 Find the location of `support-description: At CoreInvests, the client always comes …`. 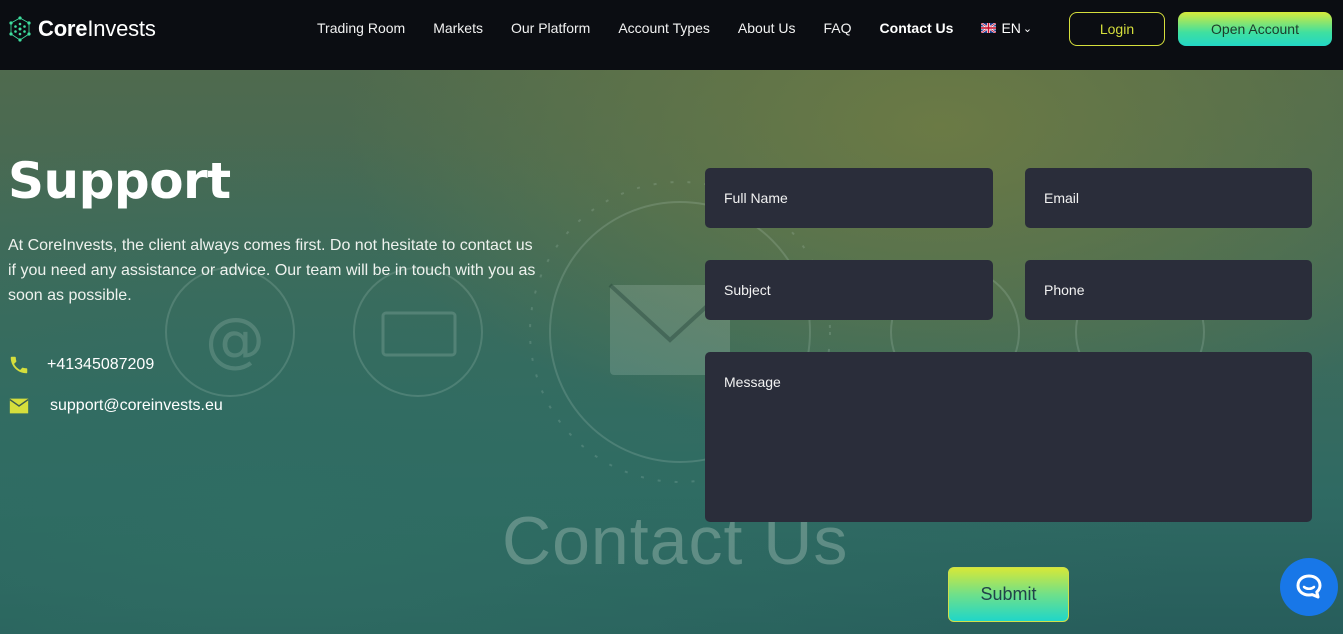

support-description: At CoreInvests, the client always comes … is located at coordinates (272, 270).